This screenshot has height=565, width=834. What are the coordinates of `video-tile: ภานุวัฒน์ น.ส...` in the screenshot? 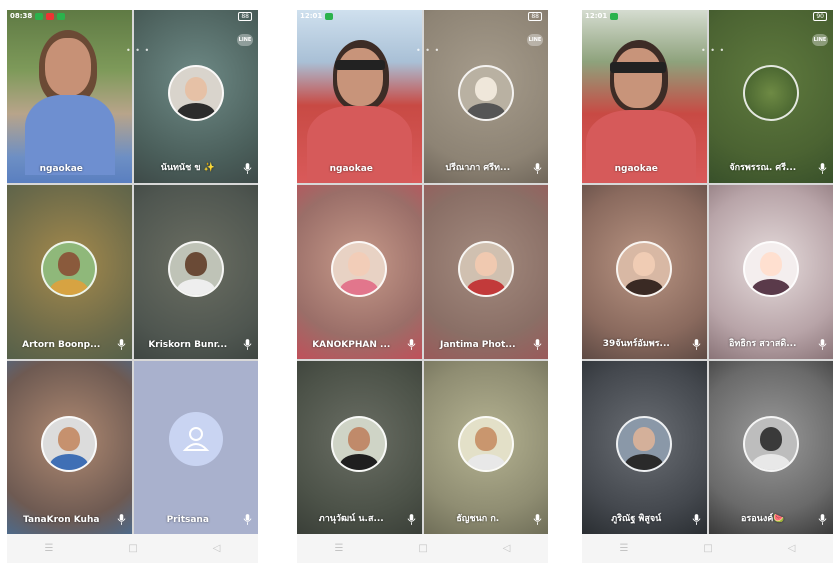 It's located at (359, 447).